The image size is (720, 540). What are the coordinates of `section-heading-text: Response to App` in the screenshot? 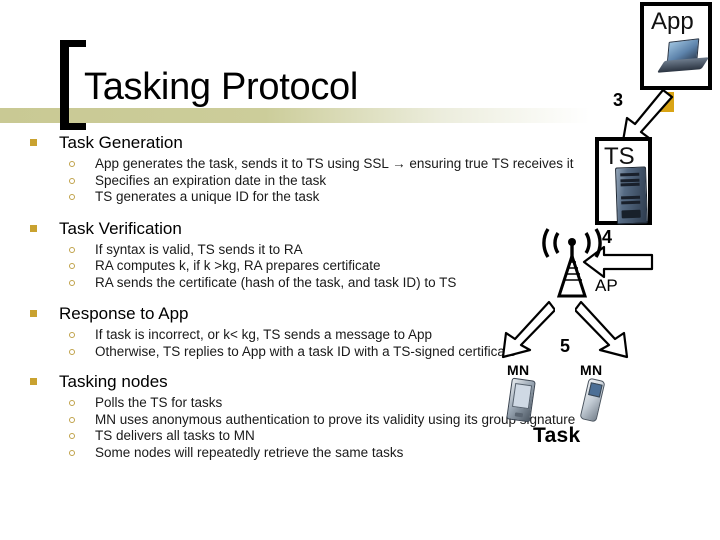 It's located at (124, 313).